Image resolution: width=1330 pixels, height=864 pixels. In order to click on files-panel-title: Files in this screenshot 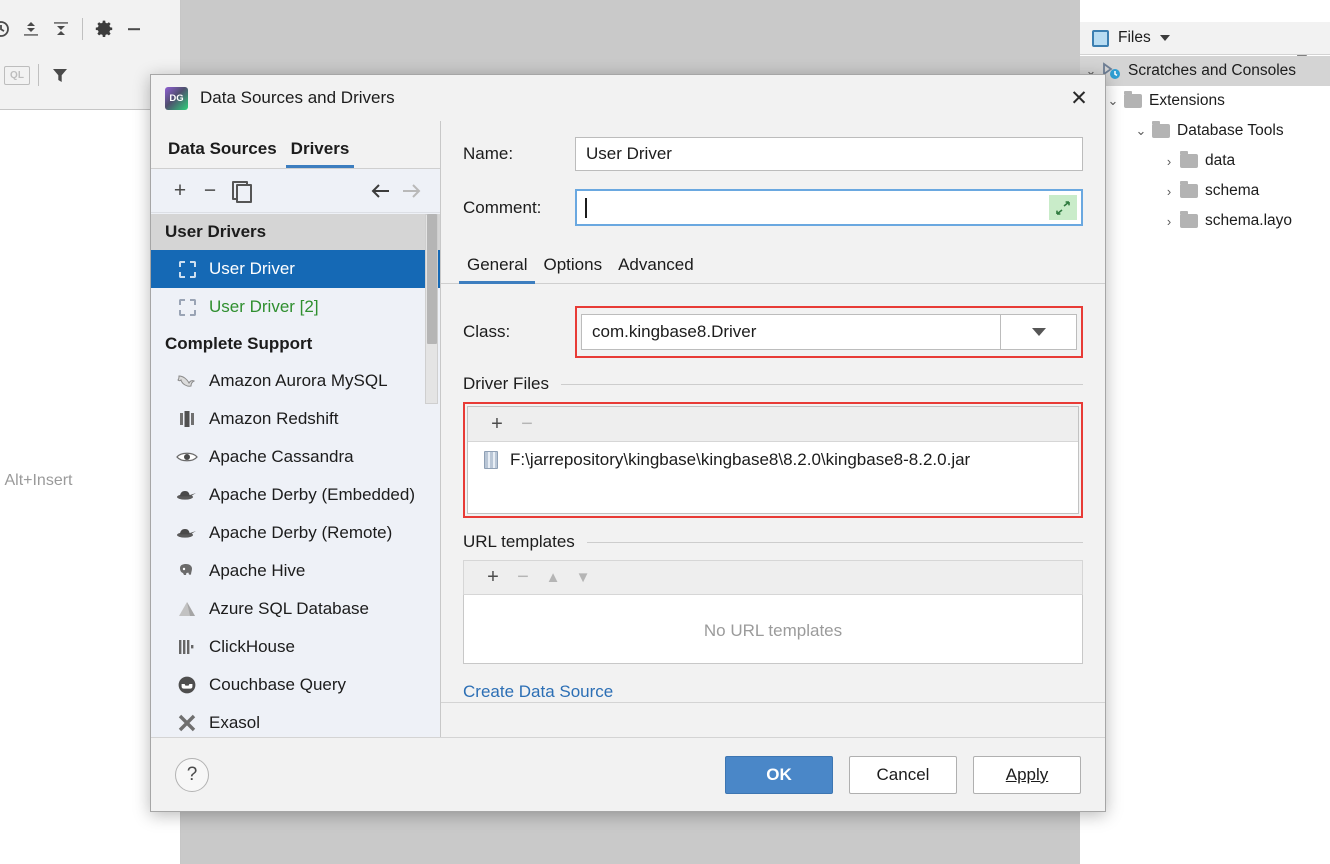, I will do `click(1134, 37)`.